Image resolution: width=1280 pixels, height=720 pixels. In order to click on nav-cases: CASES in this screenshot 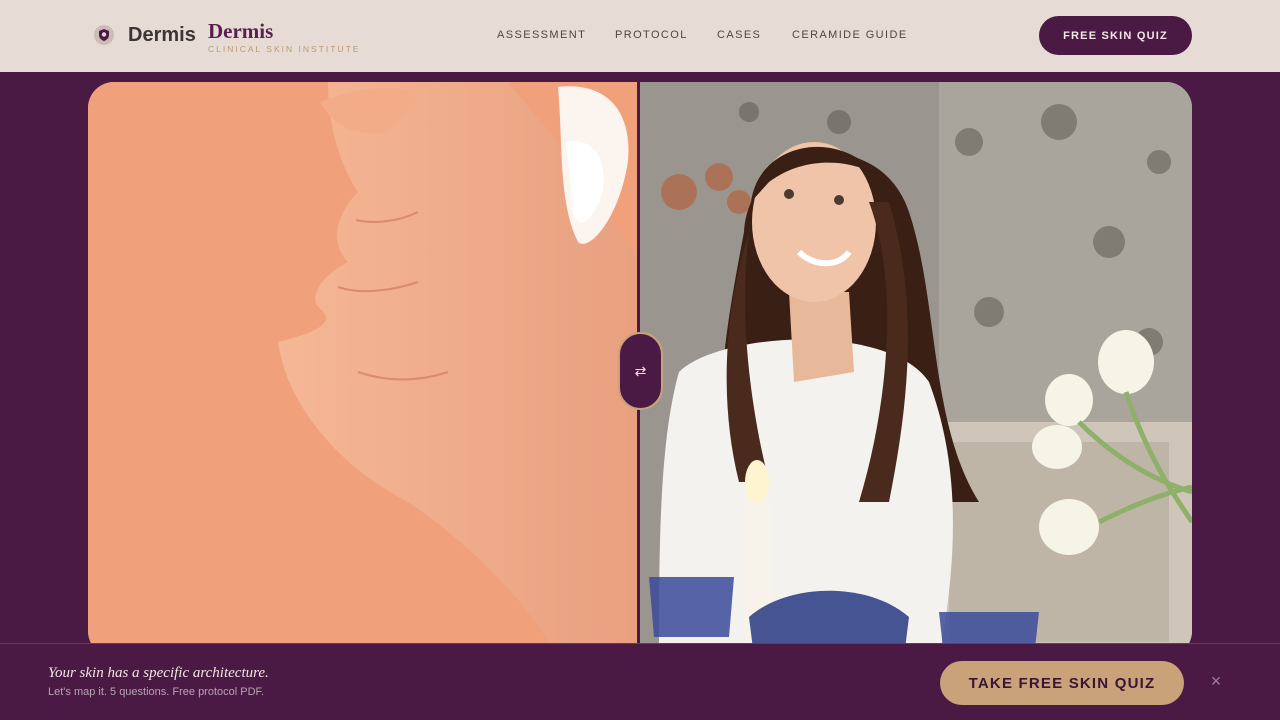, I will do `click(739, 35)`.